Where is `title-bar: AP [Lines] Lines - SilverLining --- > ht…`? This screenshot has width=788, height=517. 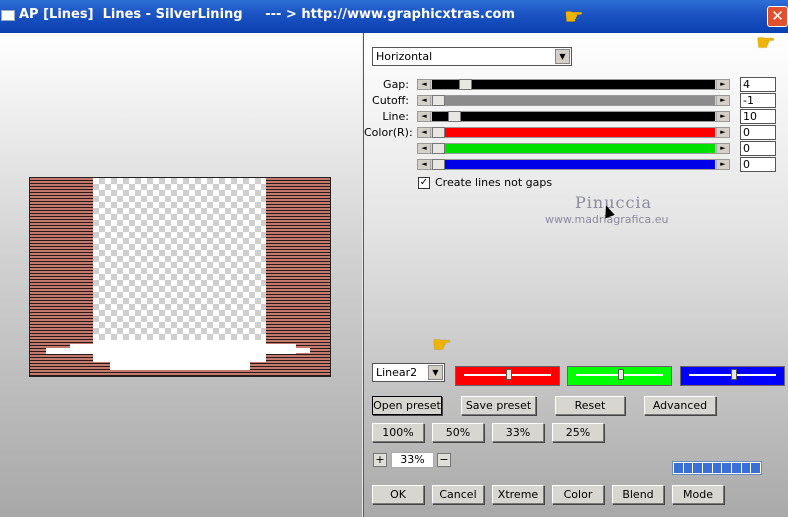 title-bar: AP [Lines] Lines - SilverLining --- > ht… is located at coordinates (394, 16).